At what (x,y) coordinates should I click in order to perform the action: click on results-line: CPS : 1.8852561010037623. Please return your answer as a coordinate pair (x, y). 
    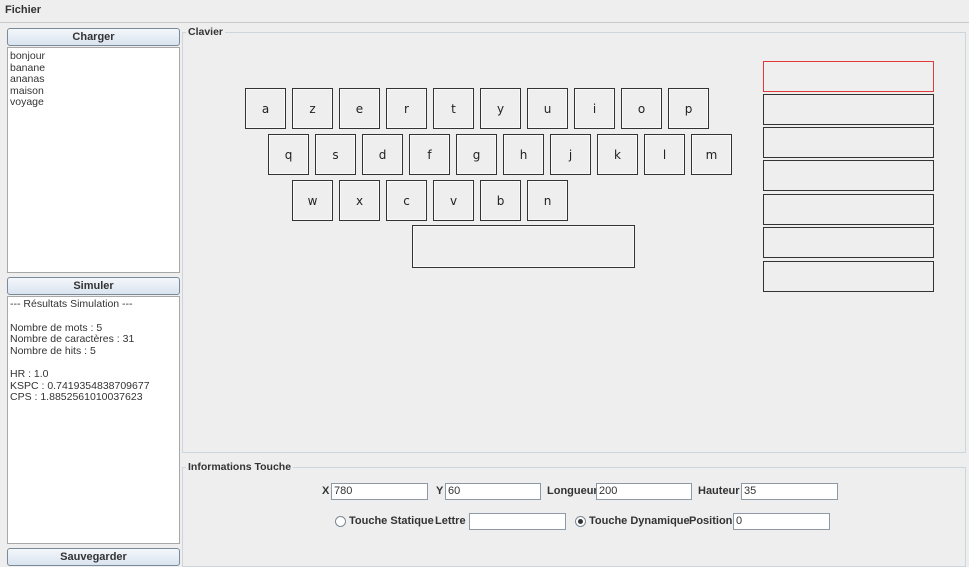
    Looking at the image, I should click on (76, 397).